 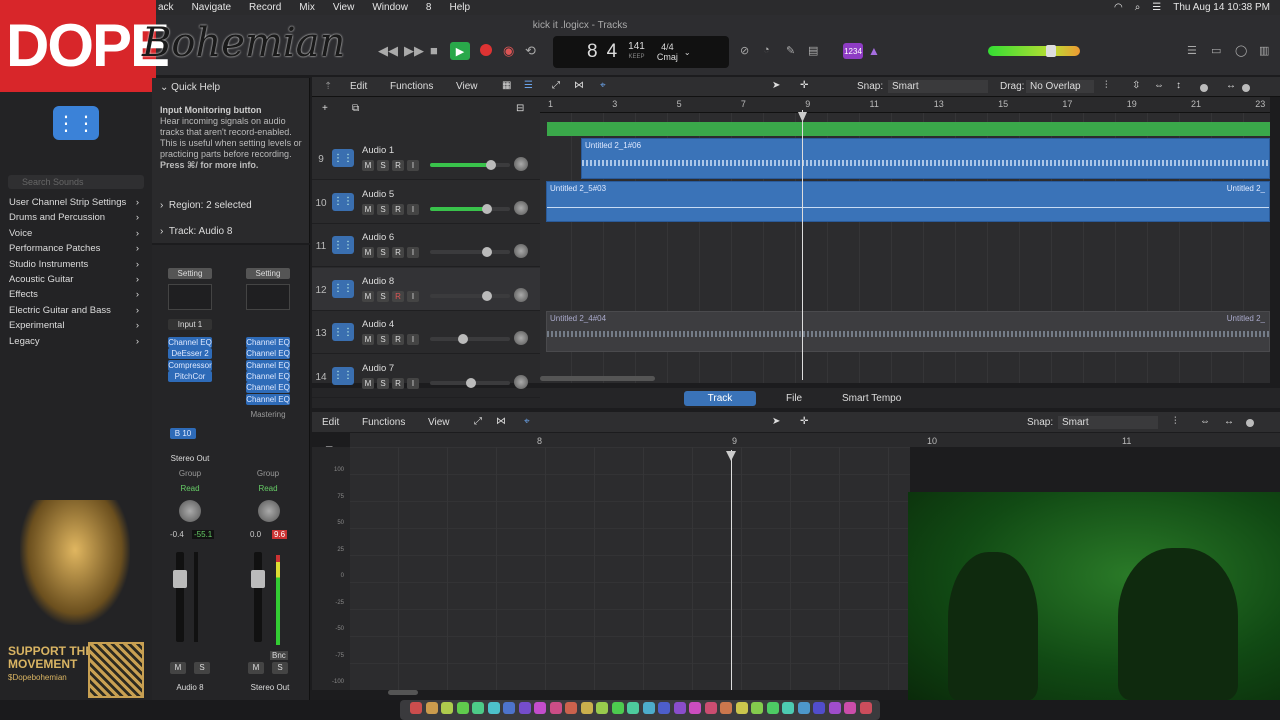 What do you see at coordinates (874, 51) in the screenshot?
I see `metronome-icon: ▲` at bounding box center [874, 51].